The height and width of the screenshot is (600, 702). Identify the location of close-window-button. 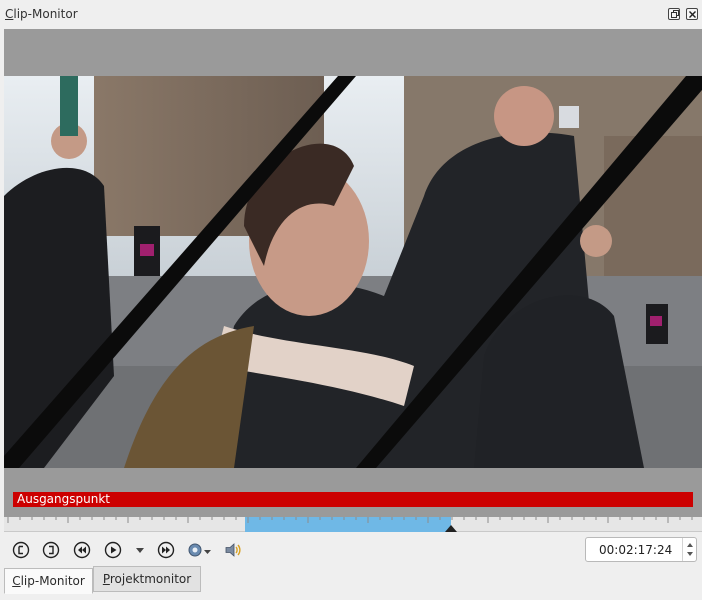
(692, 14).